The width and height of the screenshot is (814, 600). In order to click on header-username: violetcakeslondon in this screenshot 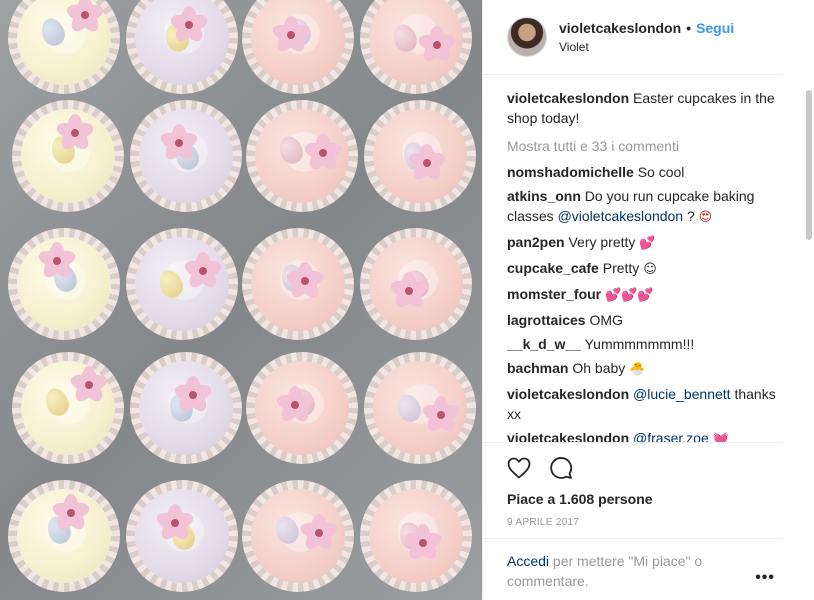, I will do `click(620, 28)`.